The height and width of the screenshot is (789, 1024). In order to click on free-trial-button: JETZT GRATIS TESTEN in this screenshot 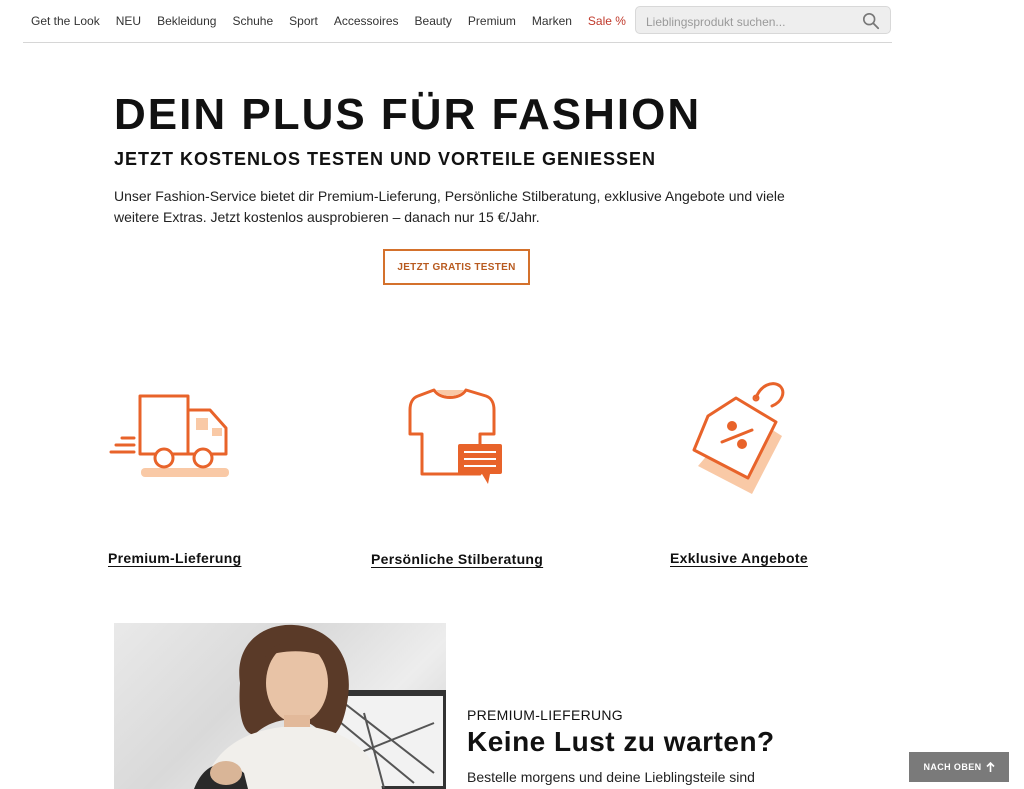, I will do `click(456, 267)`.